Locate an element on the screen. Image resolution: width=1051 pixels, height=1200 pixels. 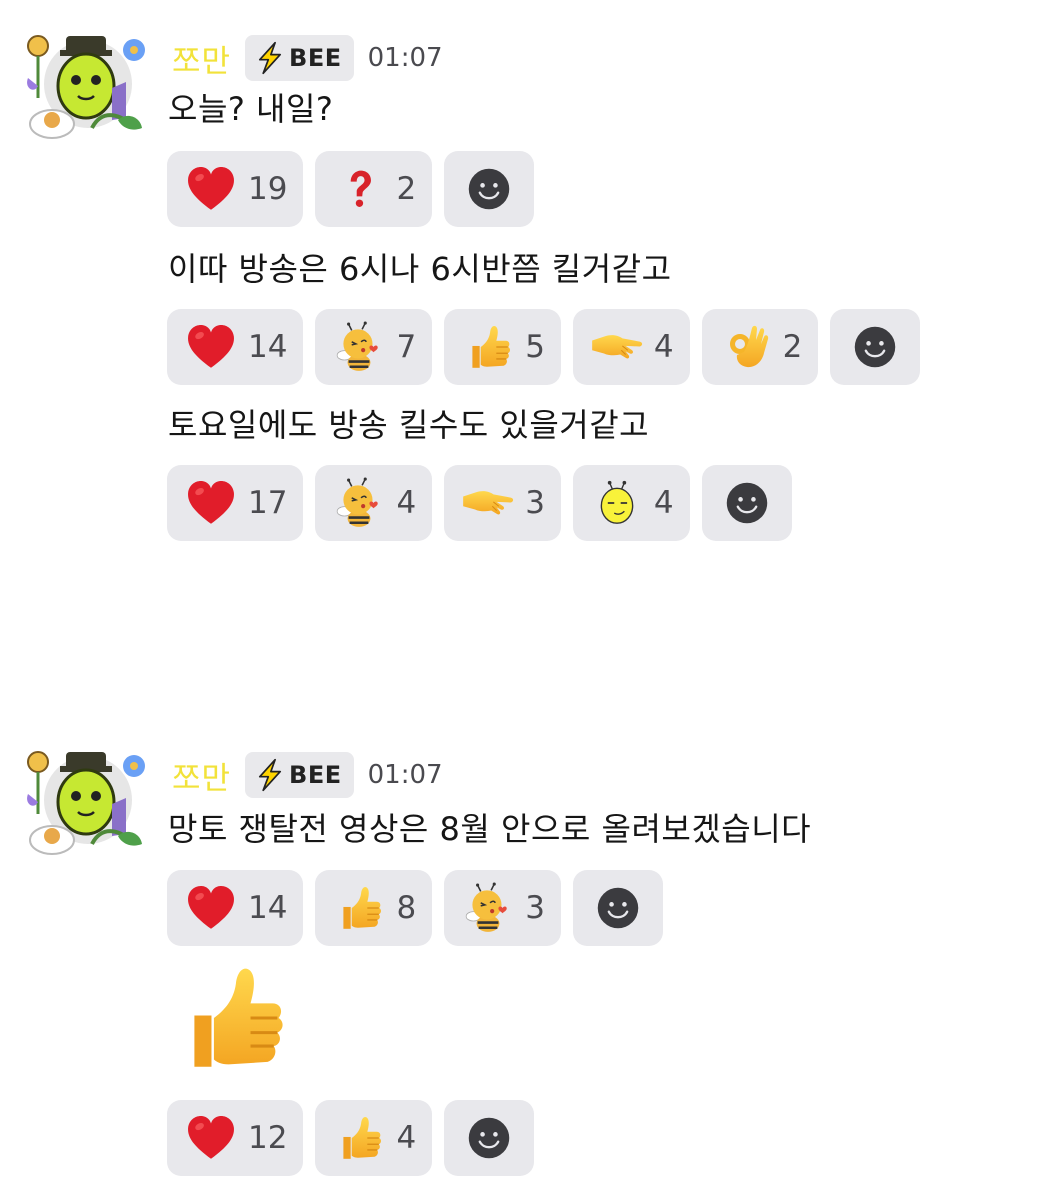
message-text: 오늘? 내일? is located at coordinates (251, 109).